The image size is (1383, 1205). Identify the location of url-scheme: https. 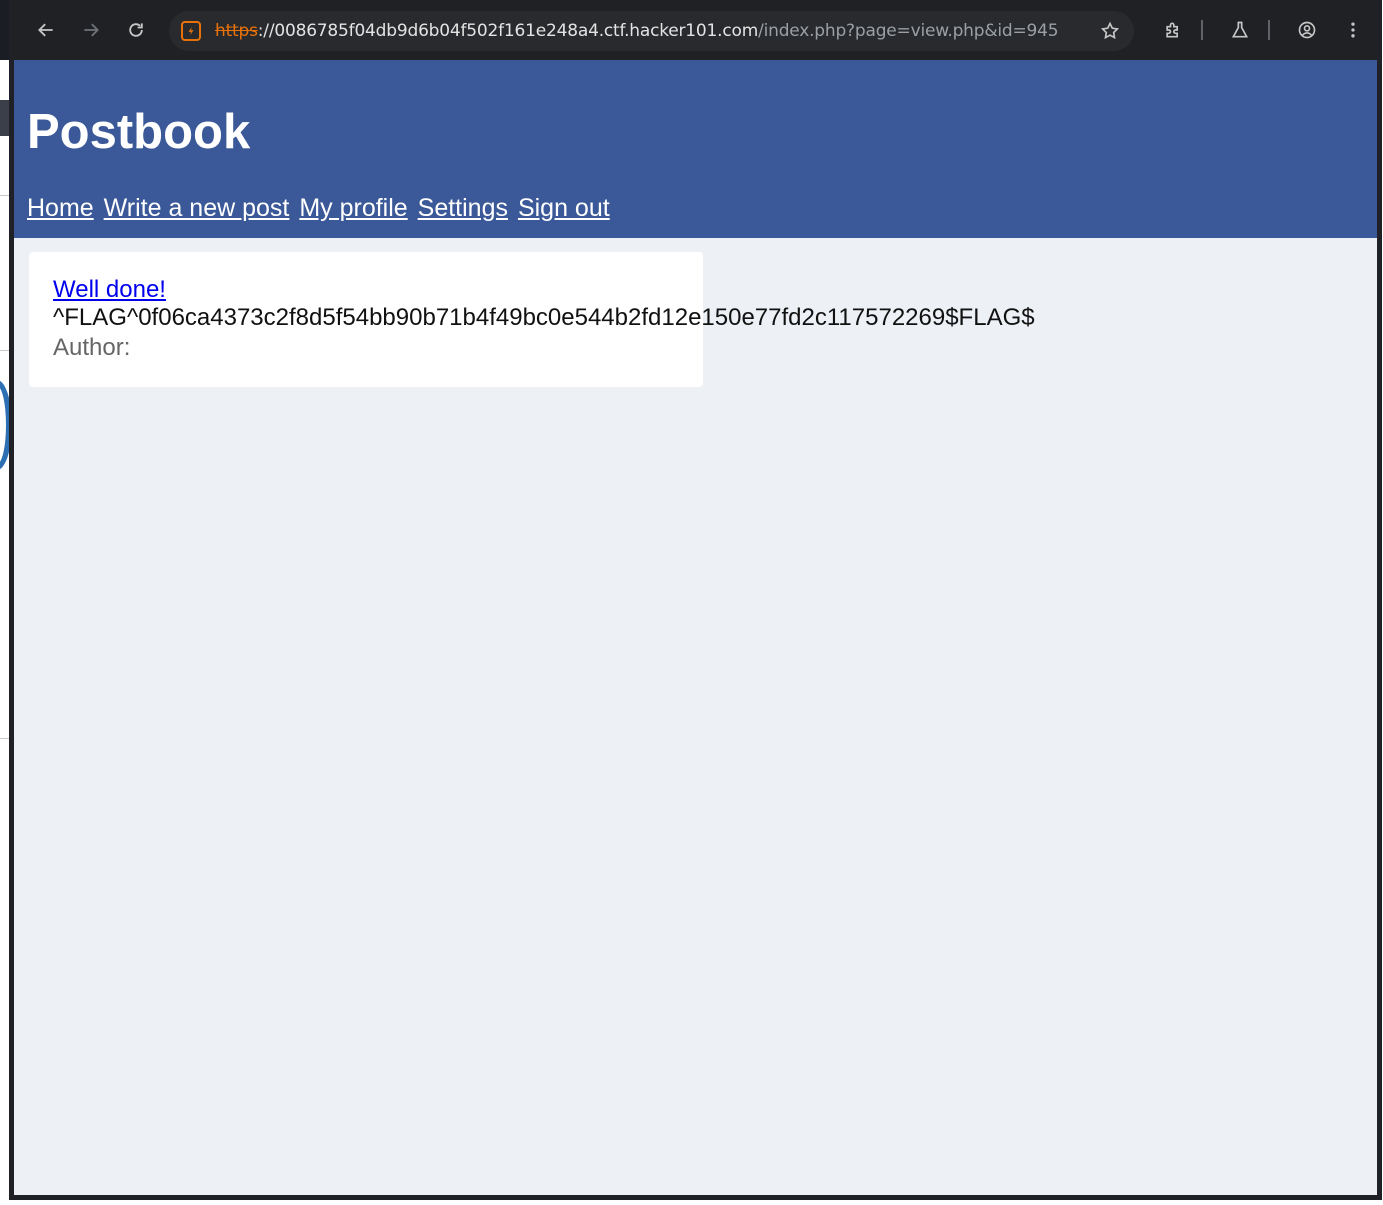
(236, 31).